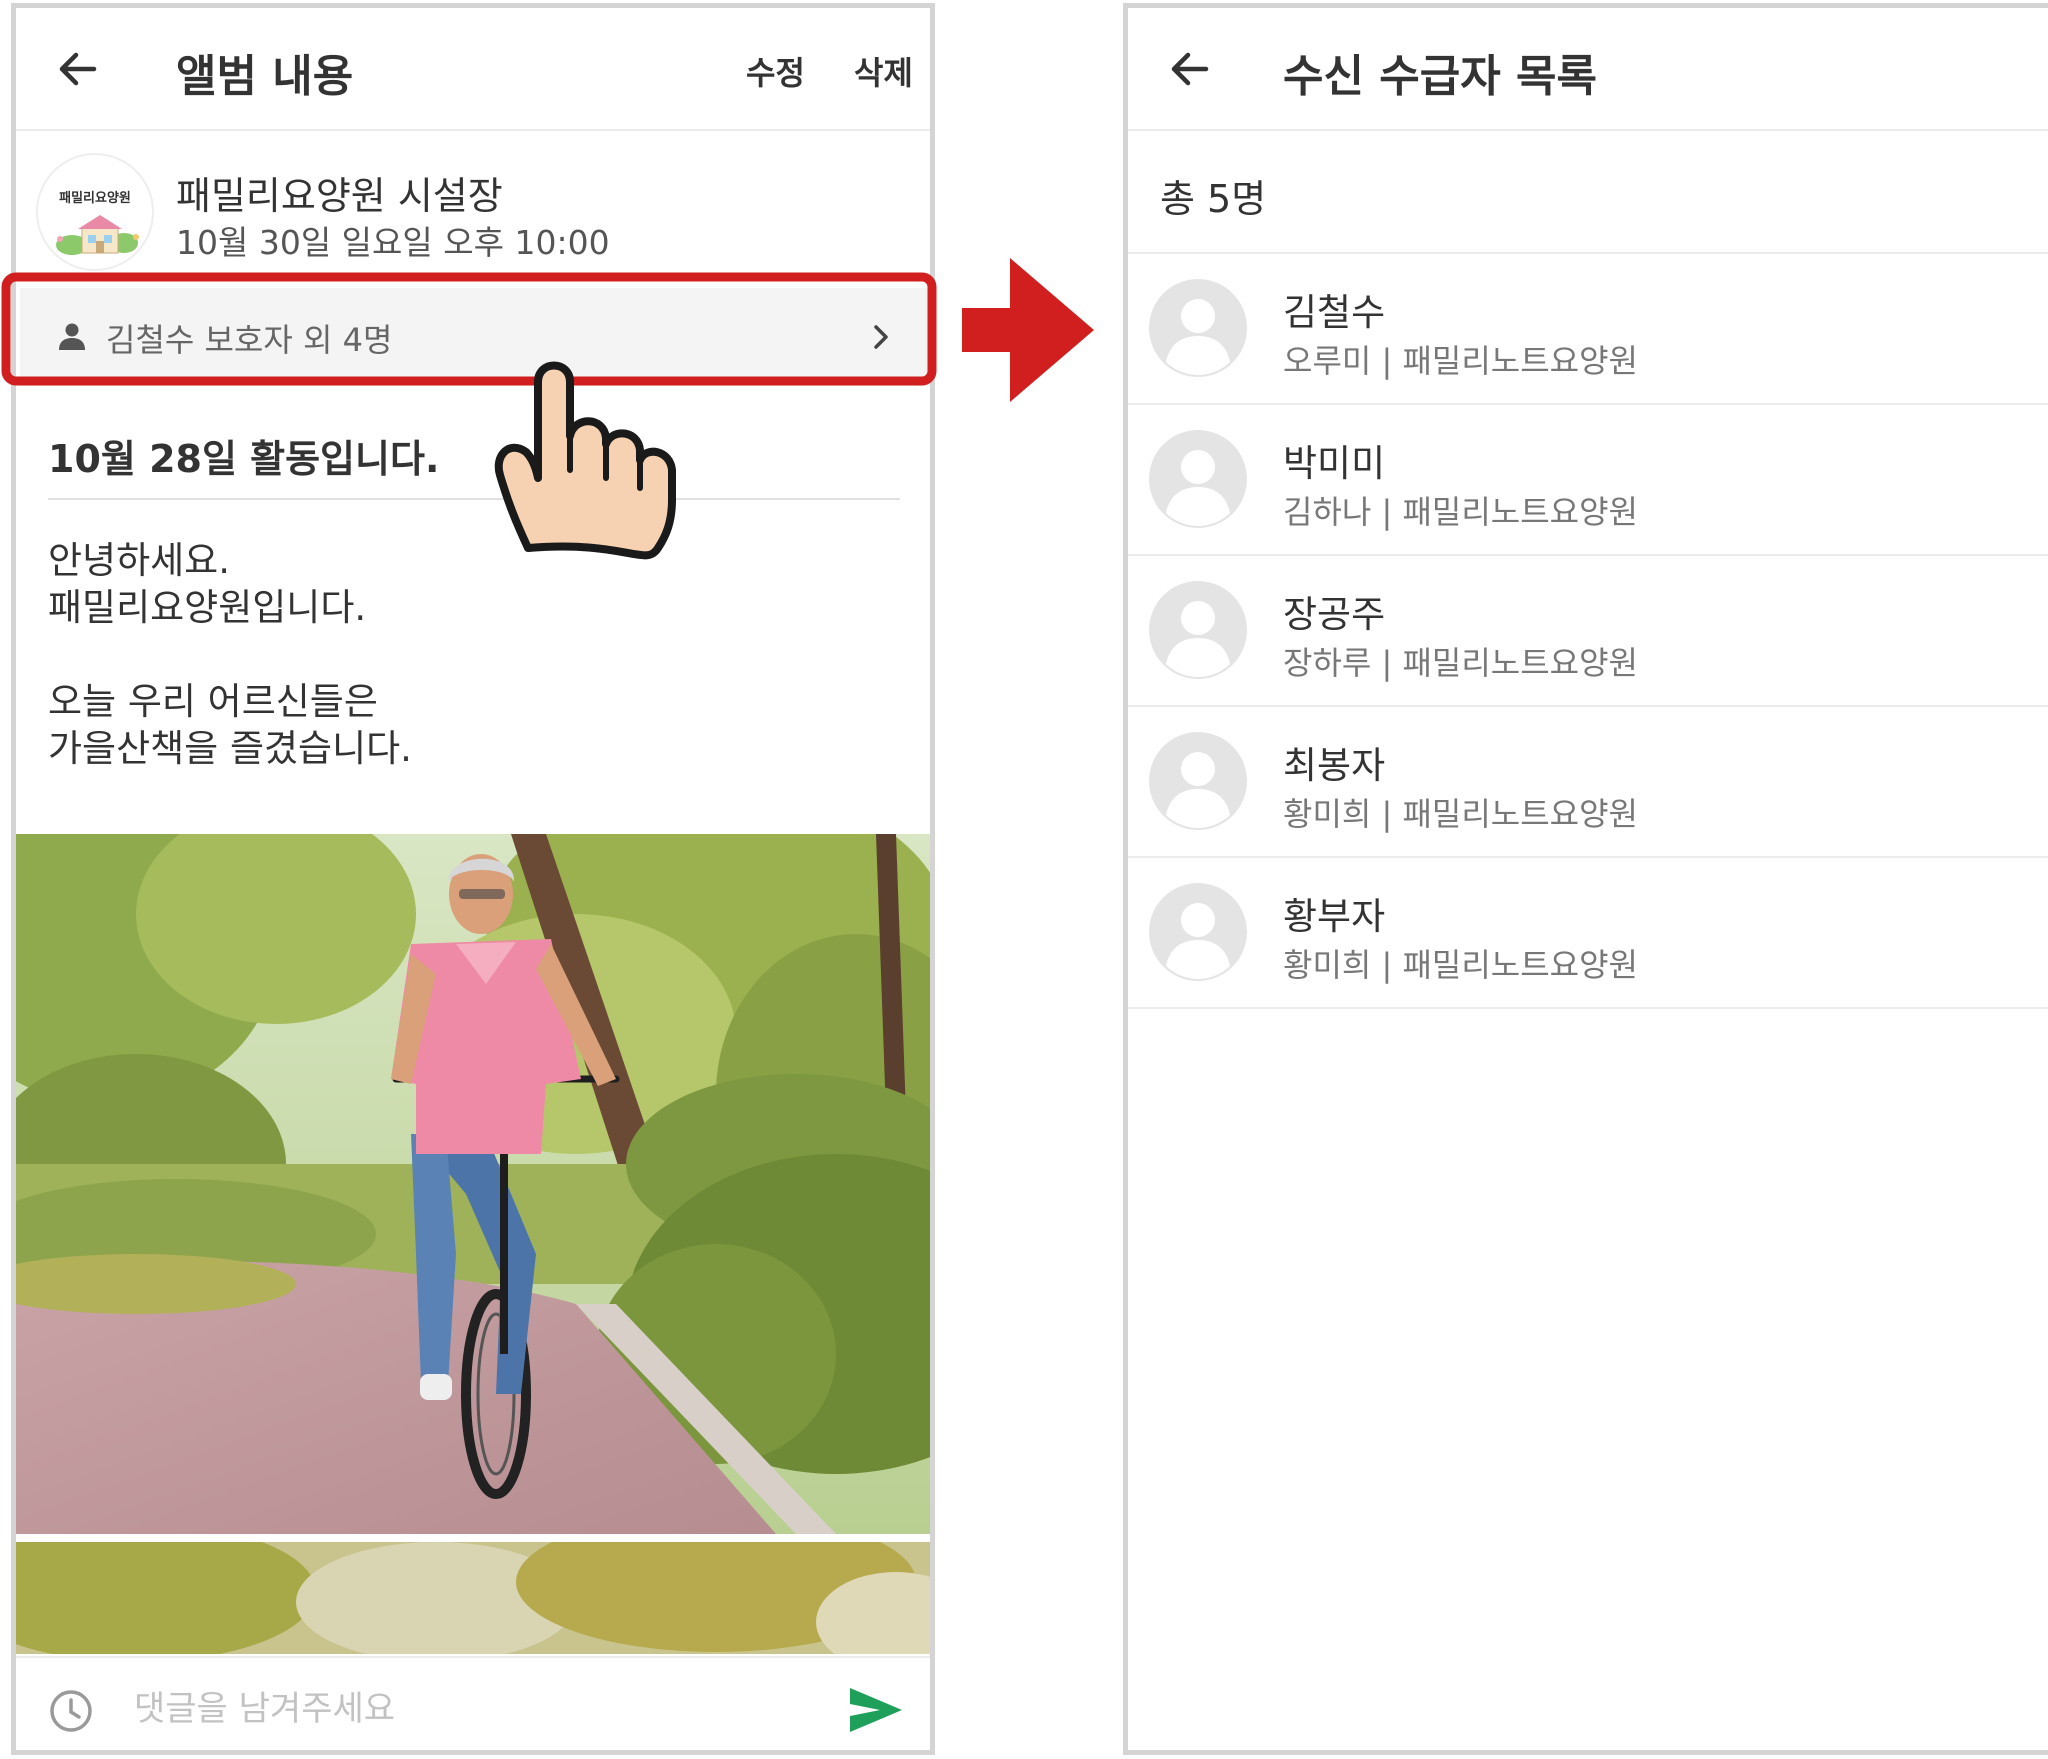 Image resolution: width=2048 pixels, height=1759 pixels. I want to click on page-title: 앨범 내용, so click(265, 76).